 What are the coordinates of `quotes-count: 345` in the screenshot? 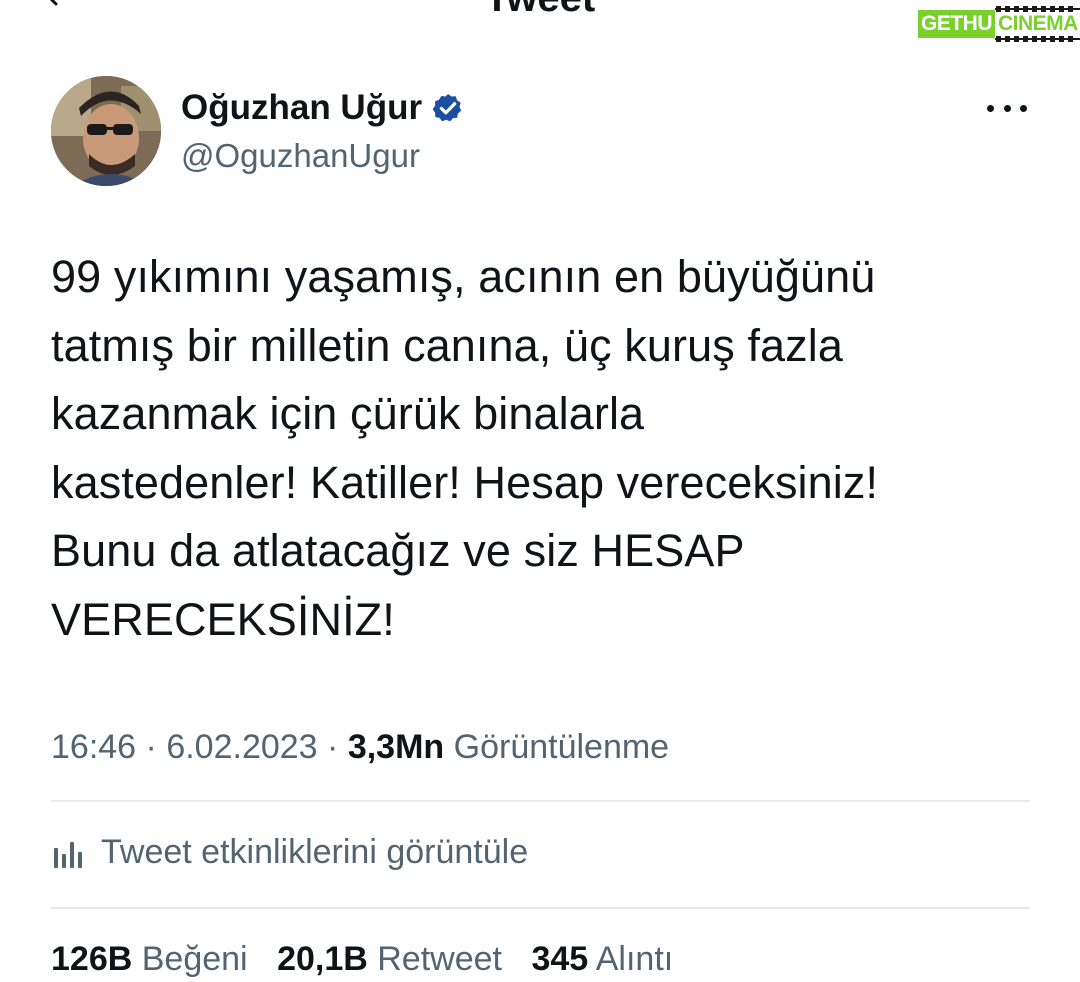 It's located at (559, 959).